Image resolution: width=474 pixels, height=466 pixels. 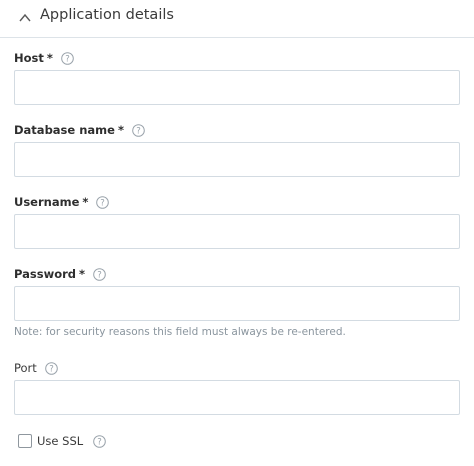 I want to click on password-input, so click(x=237, y=303).